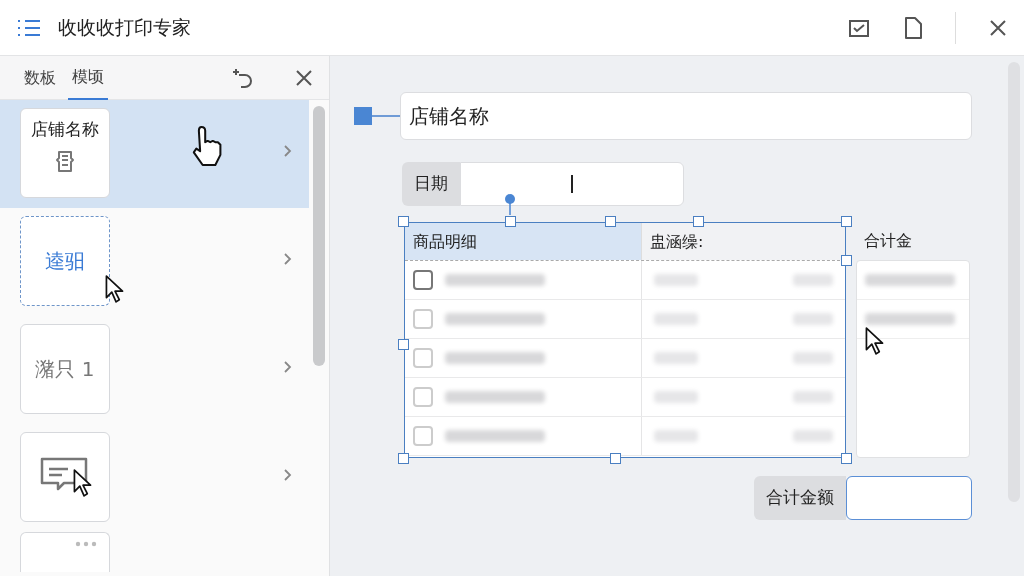 Image resolution: width=1024 pixels, height=576 pixels. Describe the element at coordinates (510, 204) in the screenshot. I see `rotate-handle` at that location.